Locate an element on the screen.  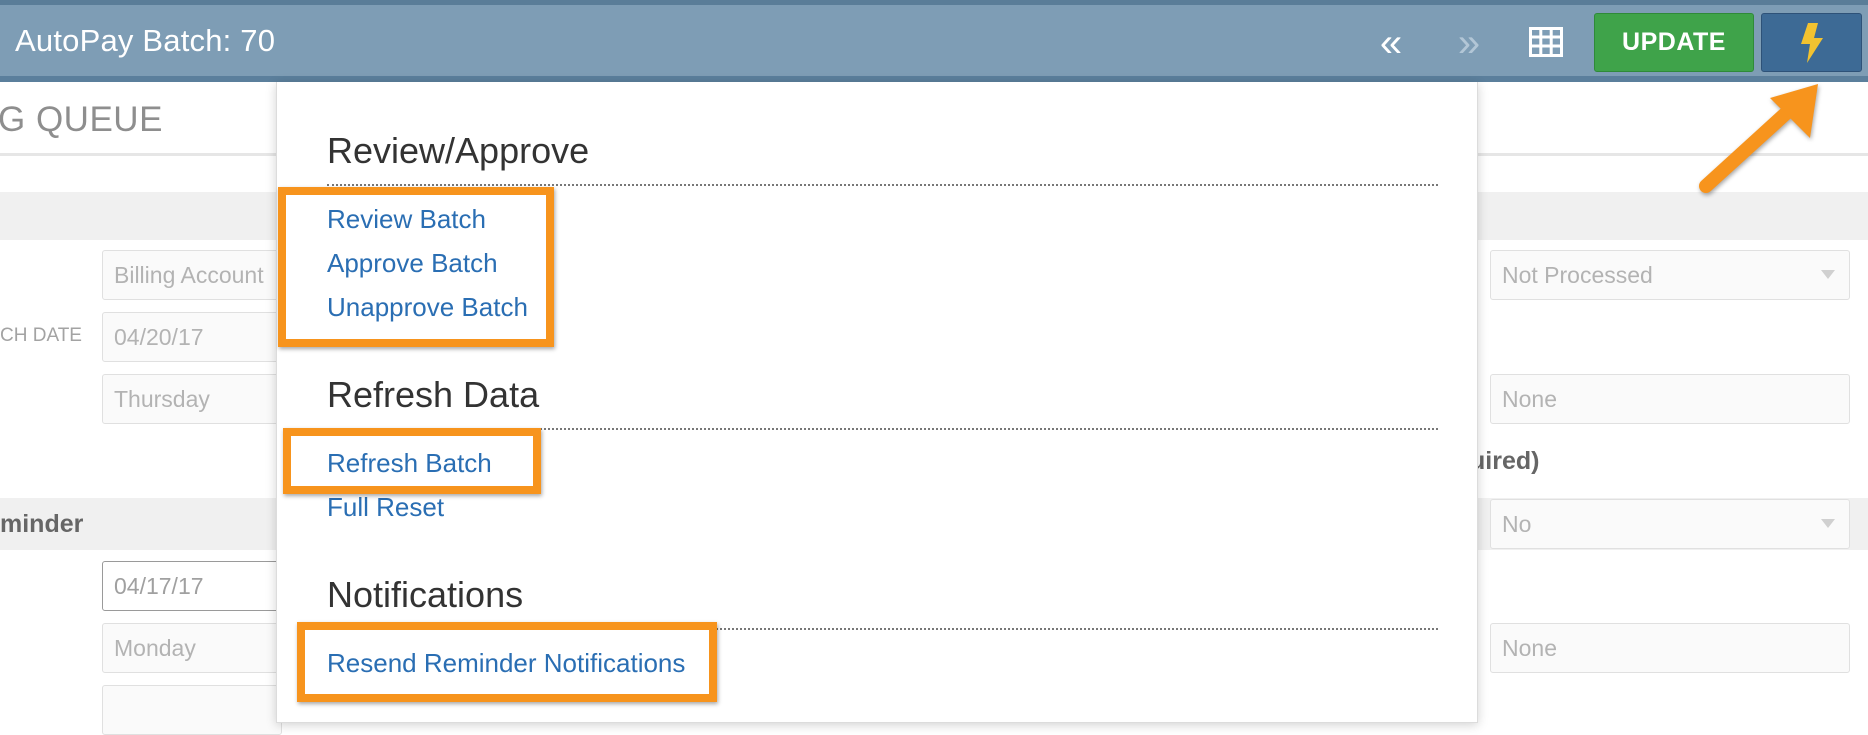
status-select-value: Not Processed is located at coordinates (1577, 274).